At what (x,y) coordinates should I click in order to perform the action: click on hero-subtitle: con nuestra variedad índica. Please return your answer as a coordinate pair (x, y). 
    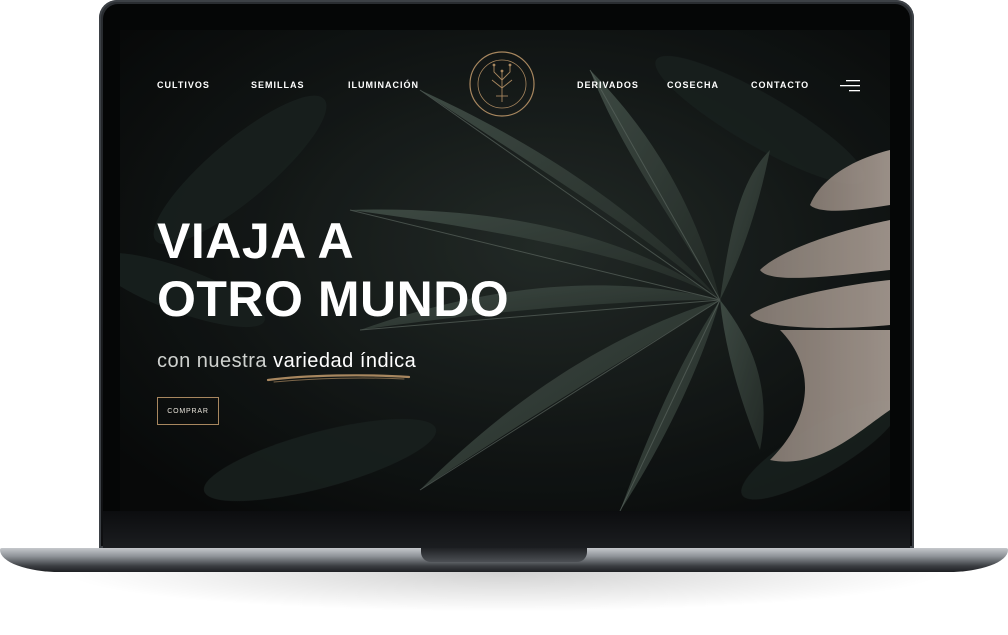
    Looking at the image, I should click on (286, 361).